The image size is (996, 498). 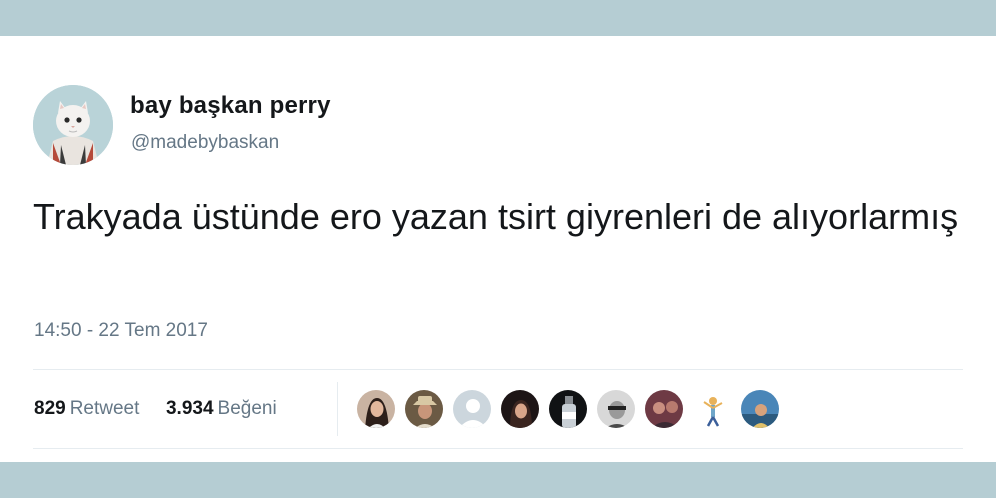 I want to click on avatar-man-bw-icon, so click(x=616, y=409).